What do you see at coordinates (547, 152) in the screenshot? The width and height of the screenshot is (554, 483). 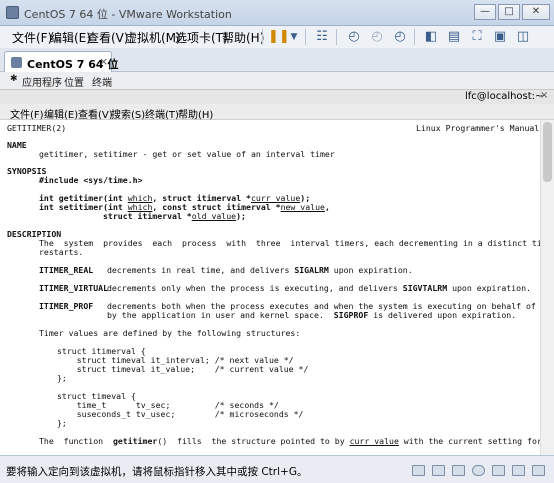 I see `scrollbar-thumb` at bounding box center [547, 152].